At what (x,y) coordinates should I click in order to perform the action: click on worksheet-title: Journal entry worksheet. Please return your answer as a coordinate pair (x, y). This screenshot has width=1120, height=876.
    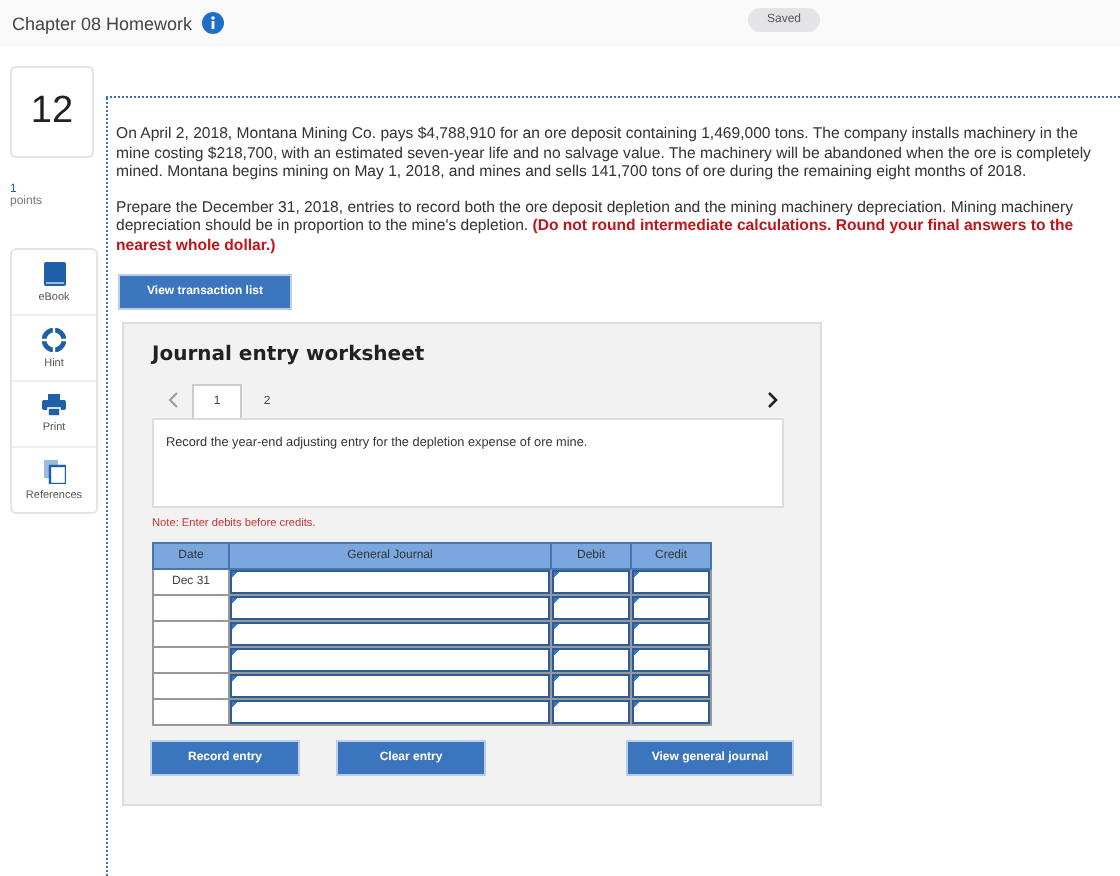
    Looking at the image, I should click on (289, 354).